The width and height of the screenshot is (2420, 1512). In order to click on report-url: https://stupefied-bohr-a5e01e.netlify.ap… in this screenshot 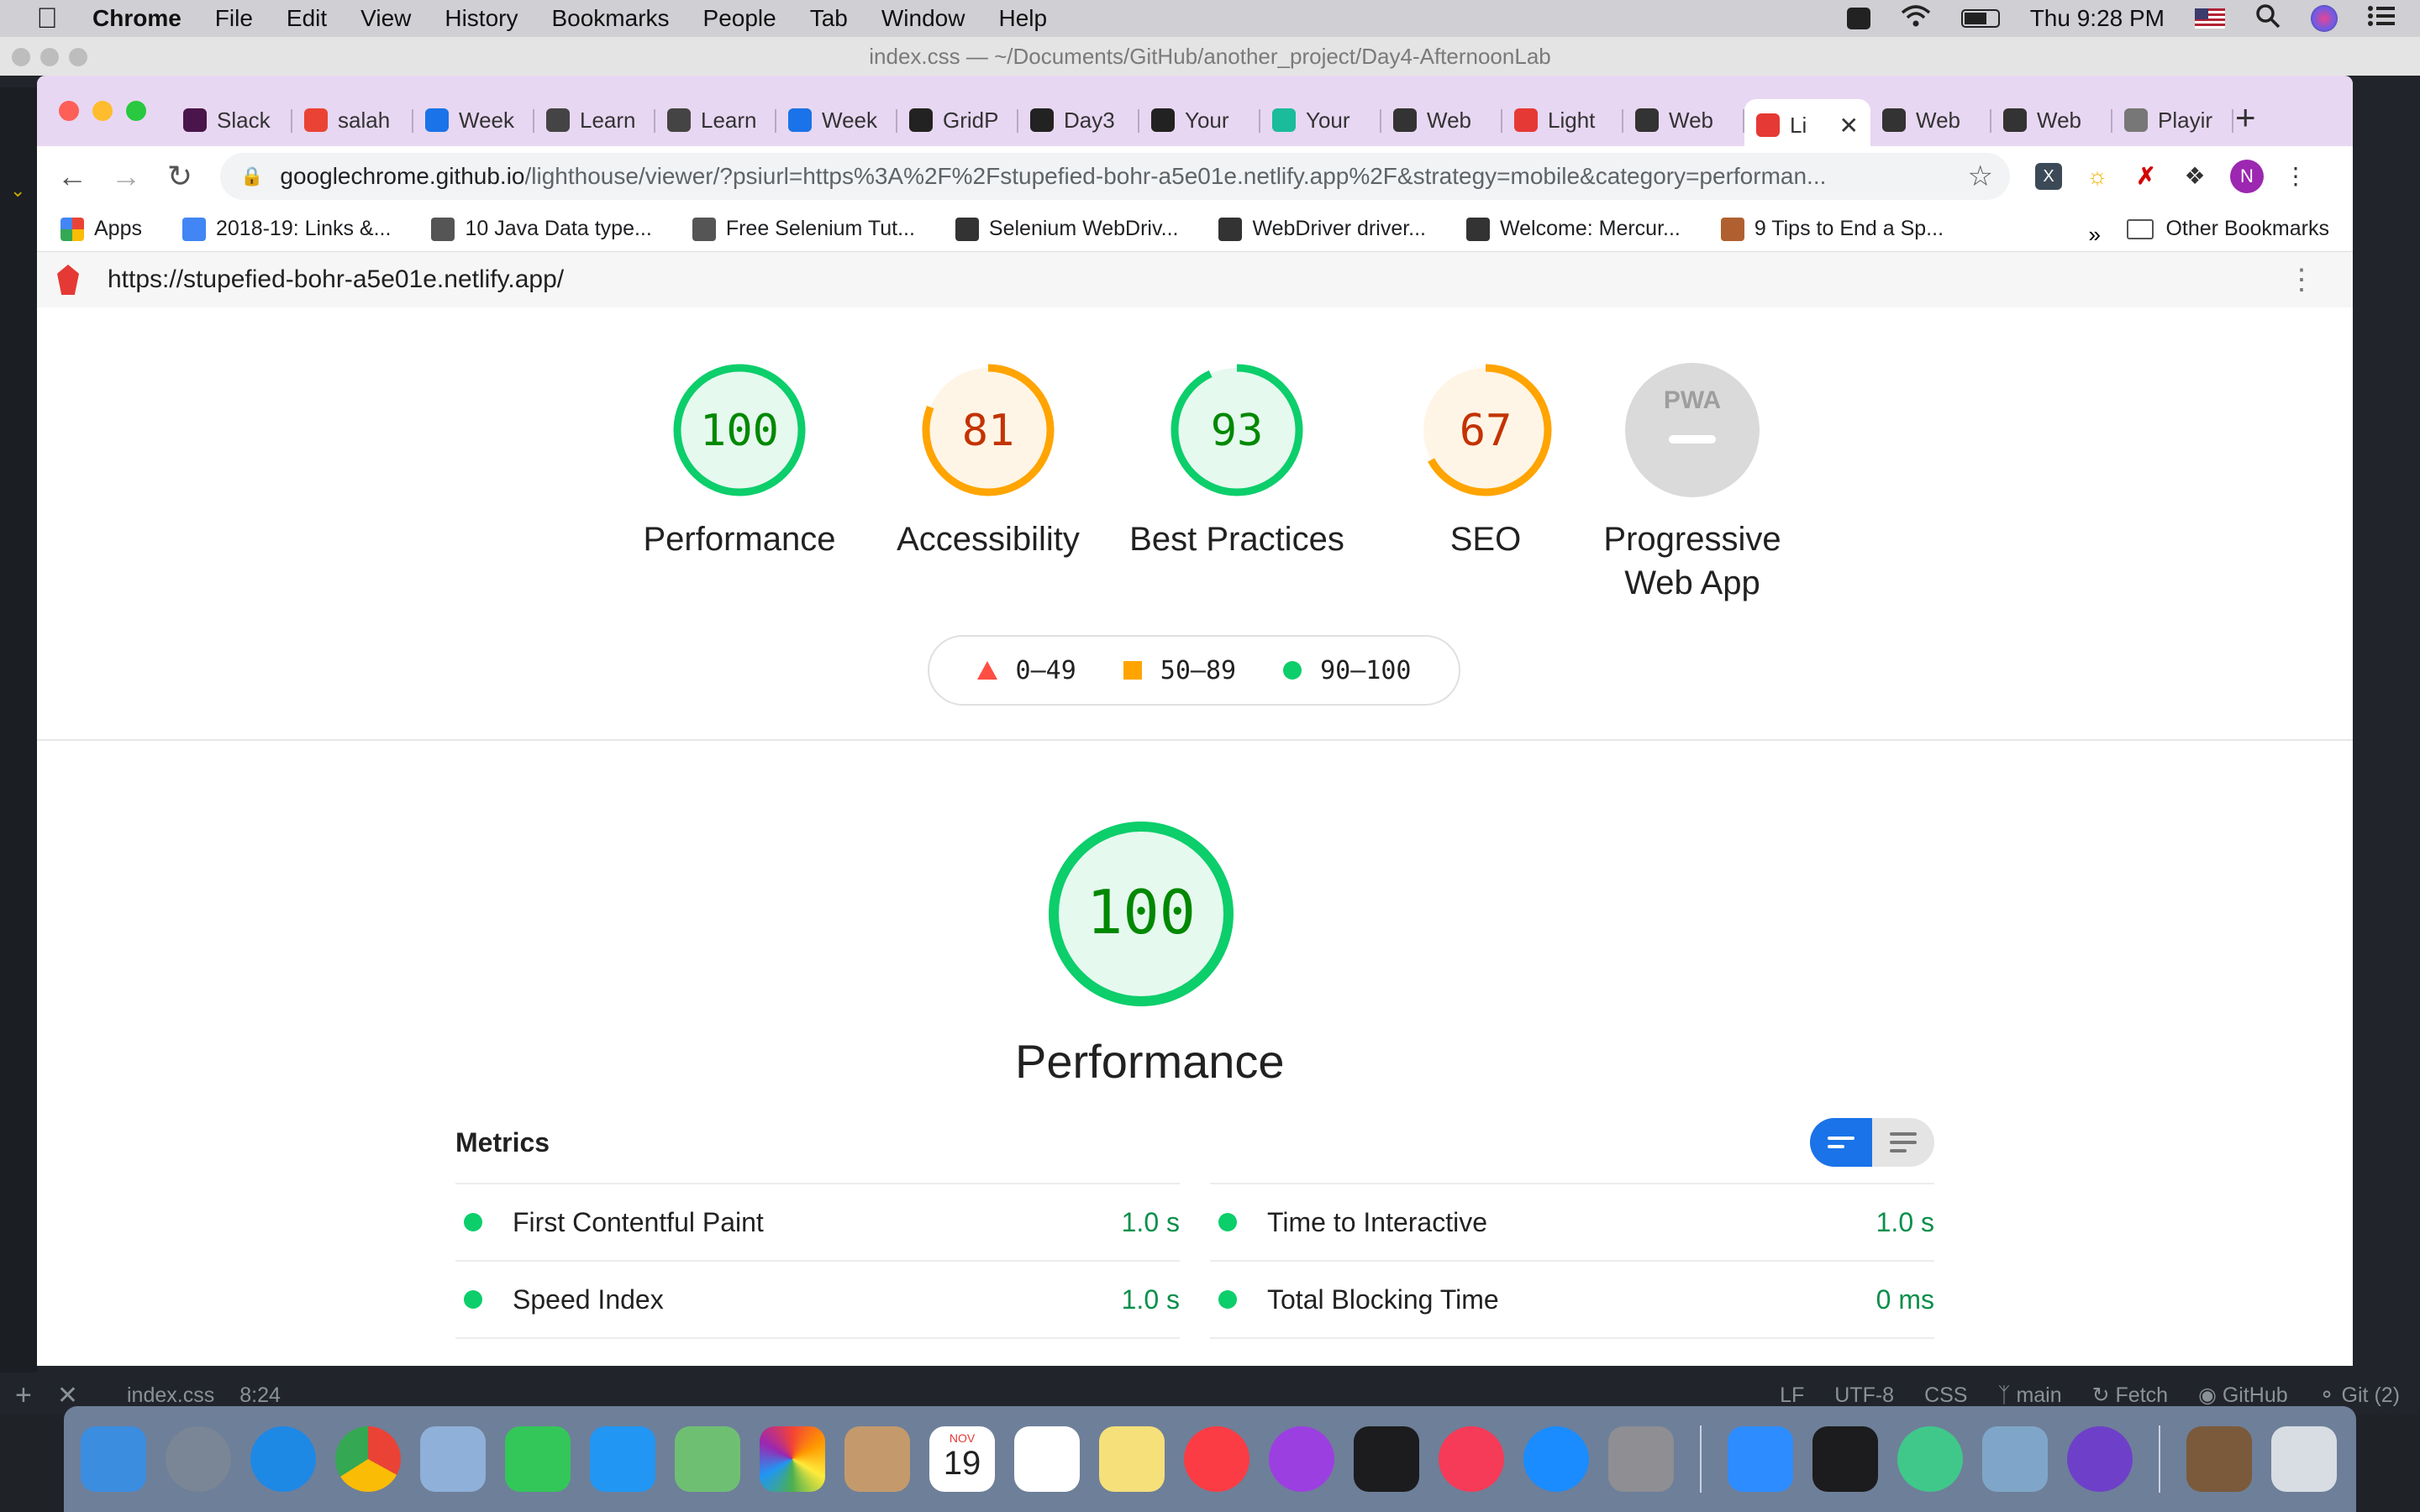, I will do `click(336, 279)`.